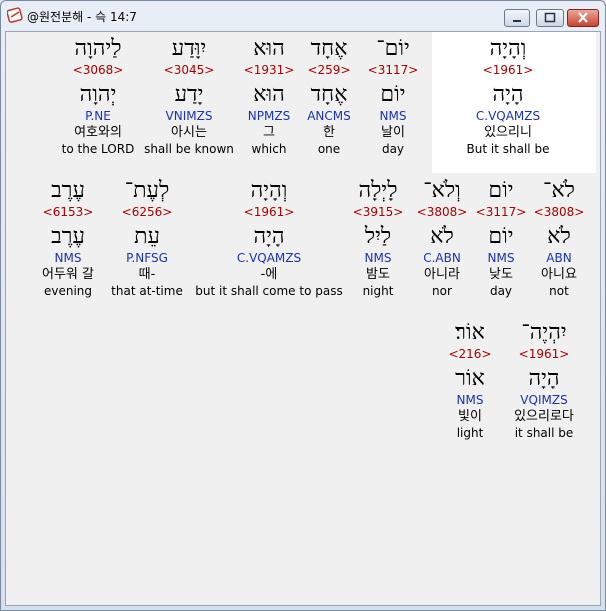 This screenshot has height=611, width=606. What do you see at coordinates (393, 48) in the screenshot?
I see `hebrew-word: יוֹם־` at bounding box center [393, 48].